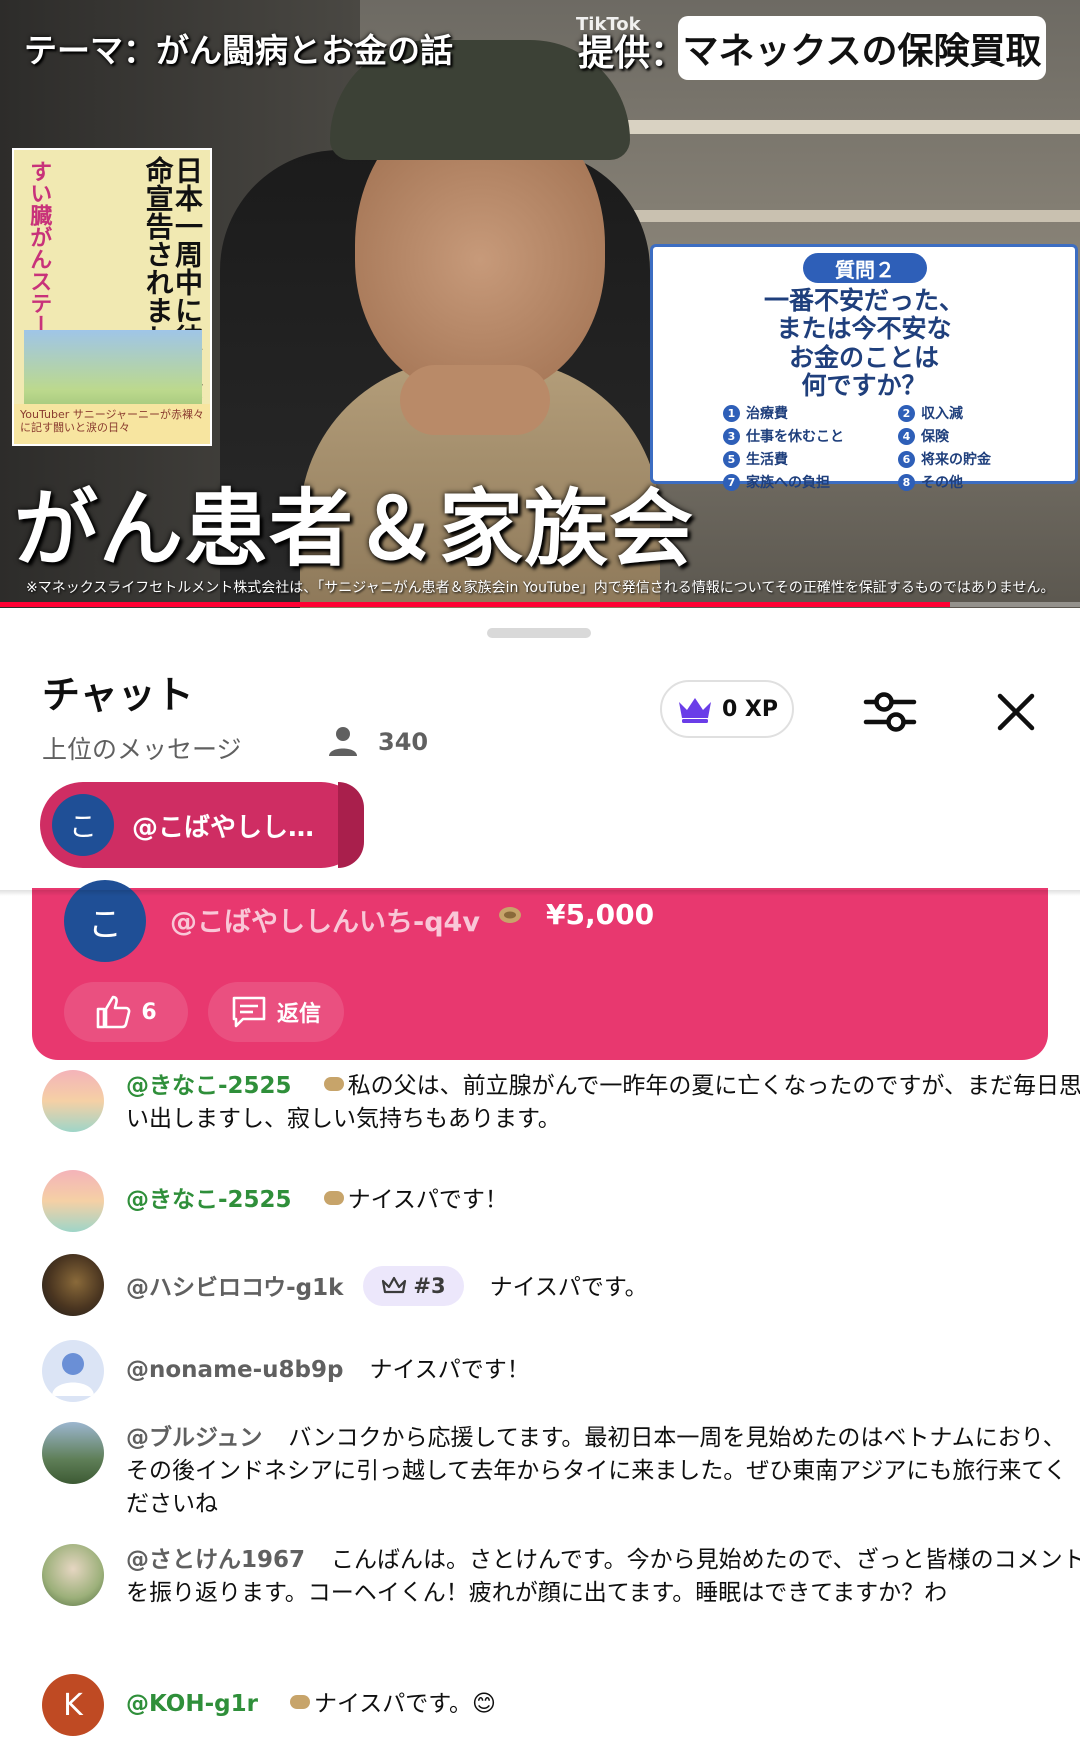  I want to click on quiz-option: 3 仕事を休むこと, so click(805, 436).